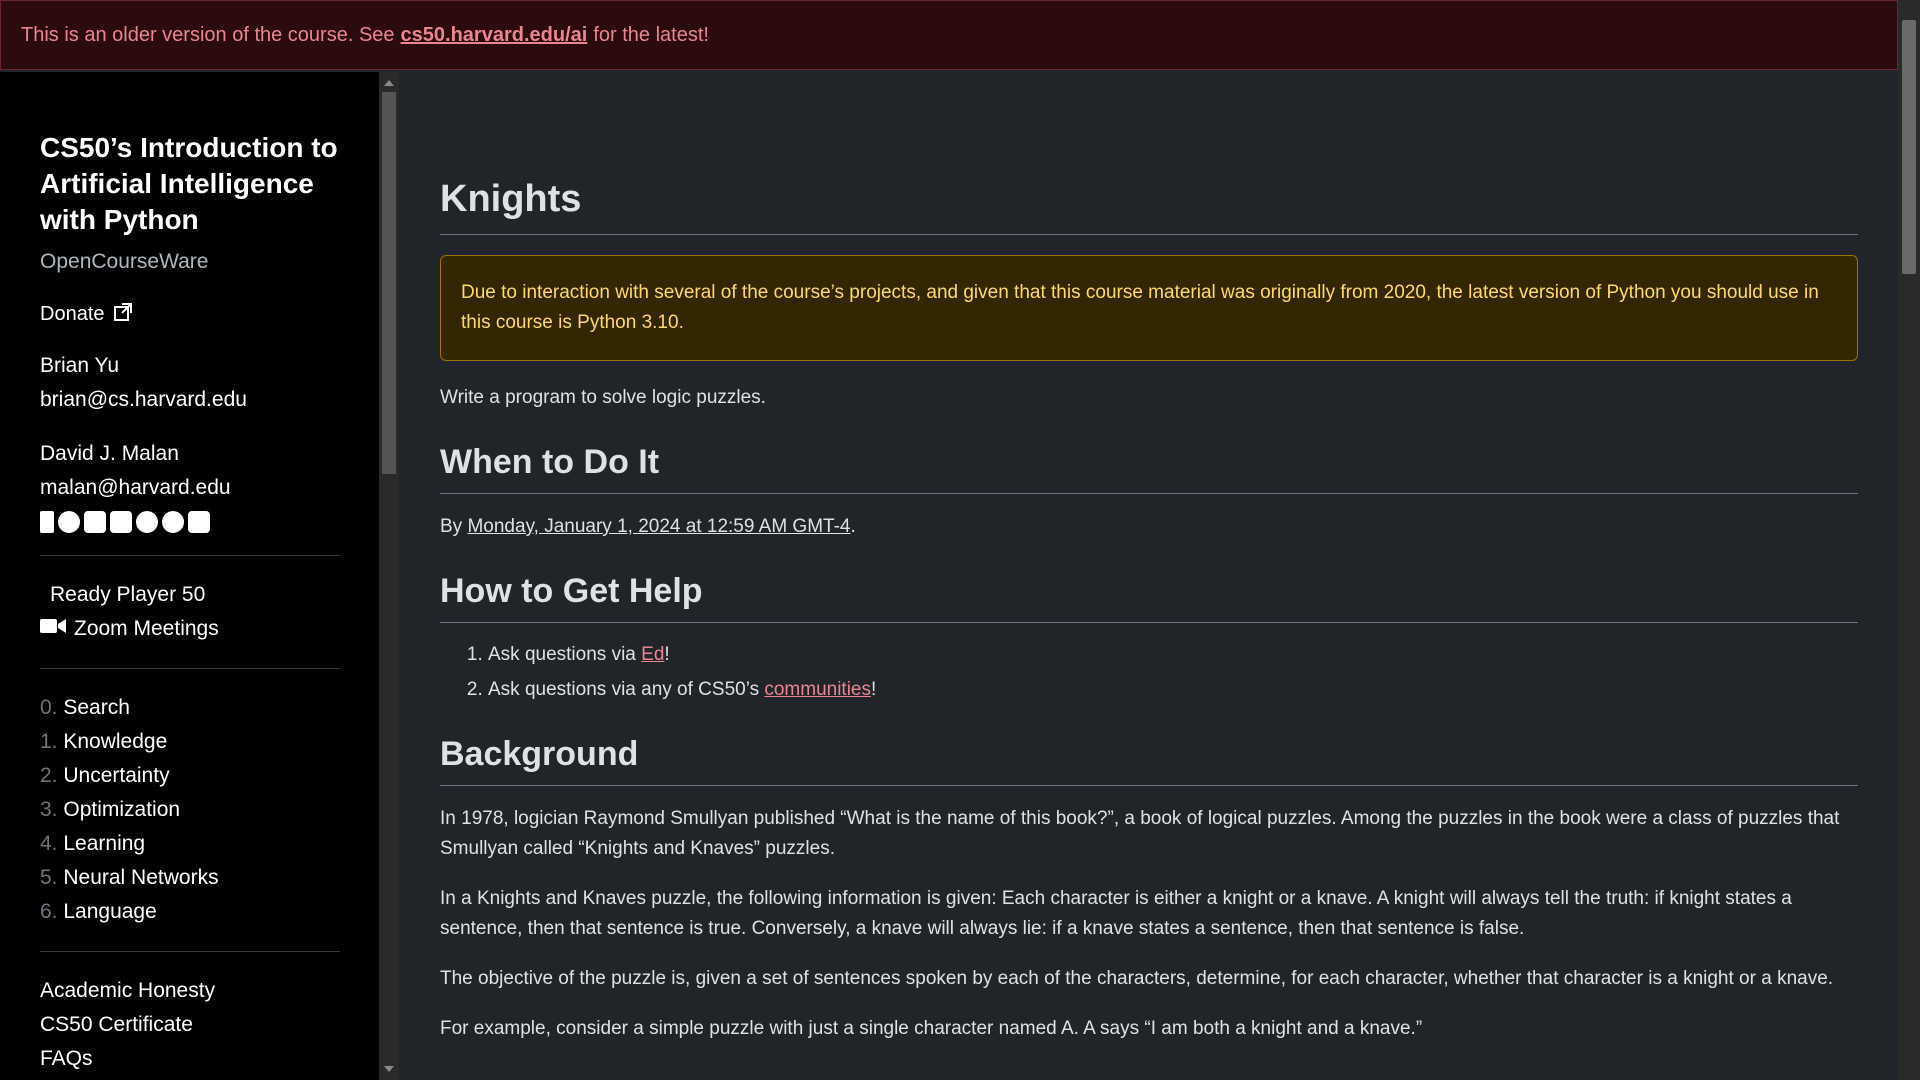 The height and width of the screenshot is (1080, 1920). I want to click on lecture-number: 3., so click(49, 809).